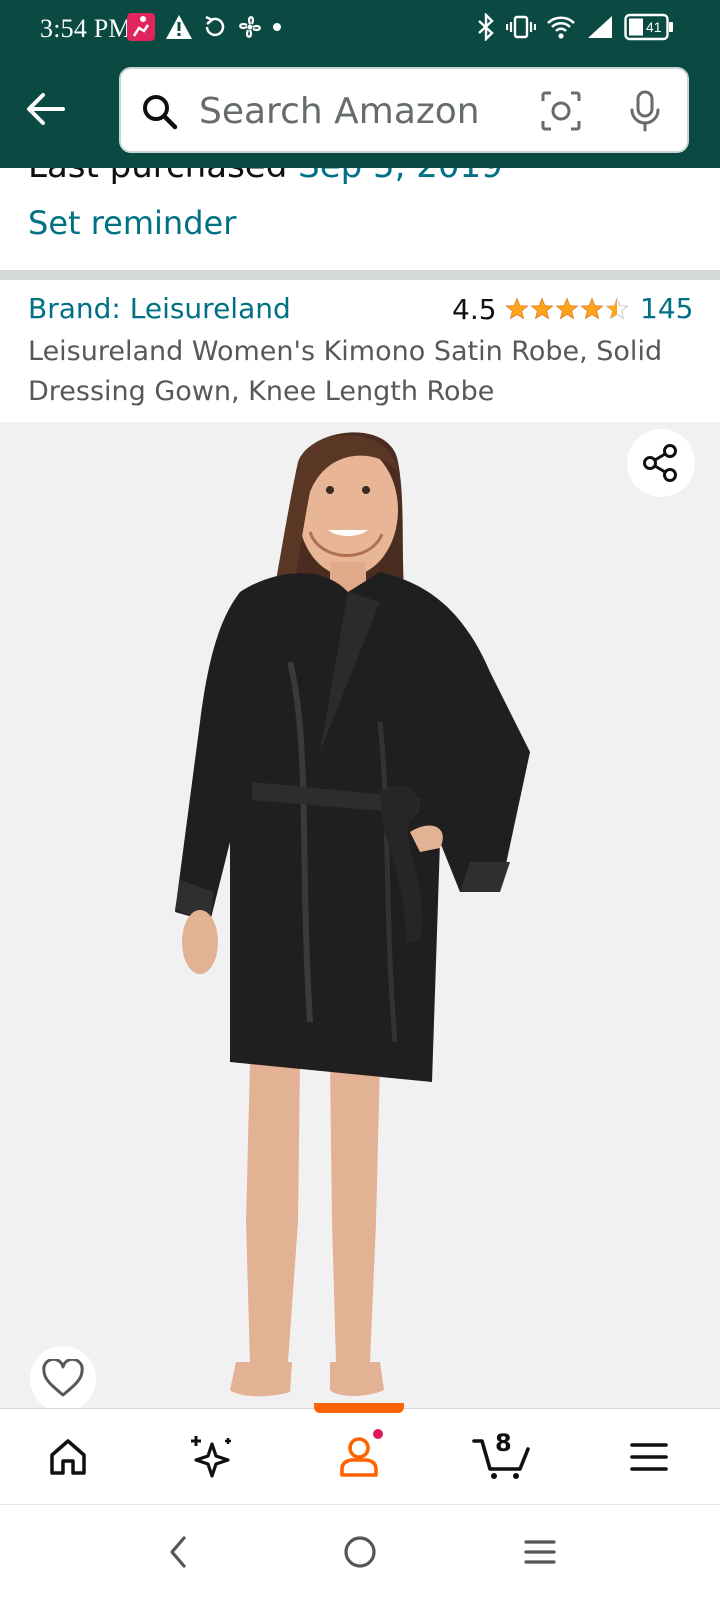  I want to click on nav-account, so click(359, 1457).